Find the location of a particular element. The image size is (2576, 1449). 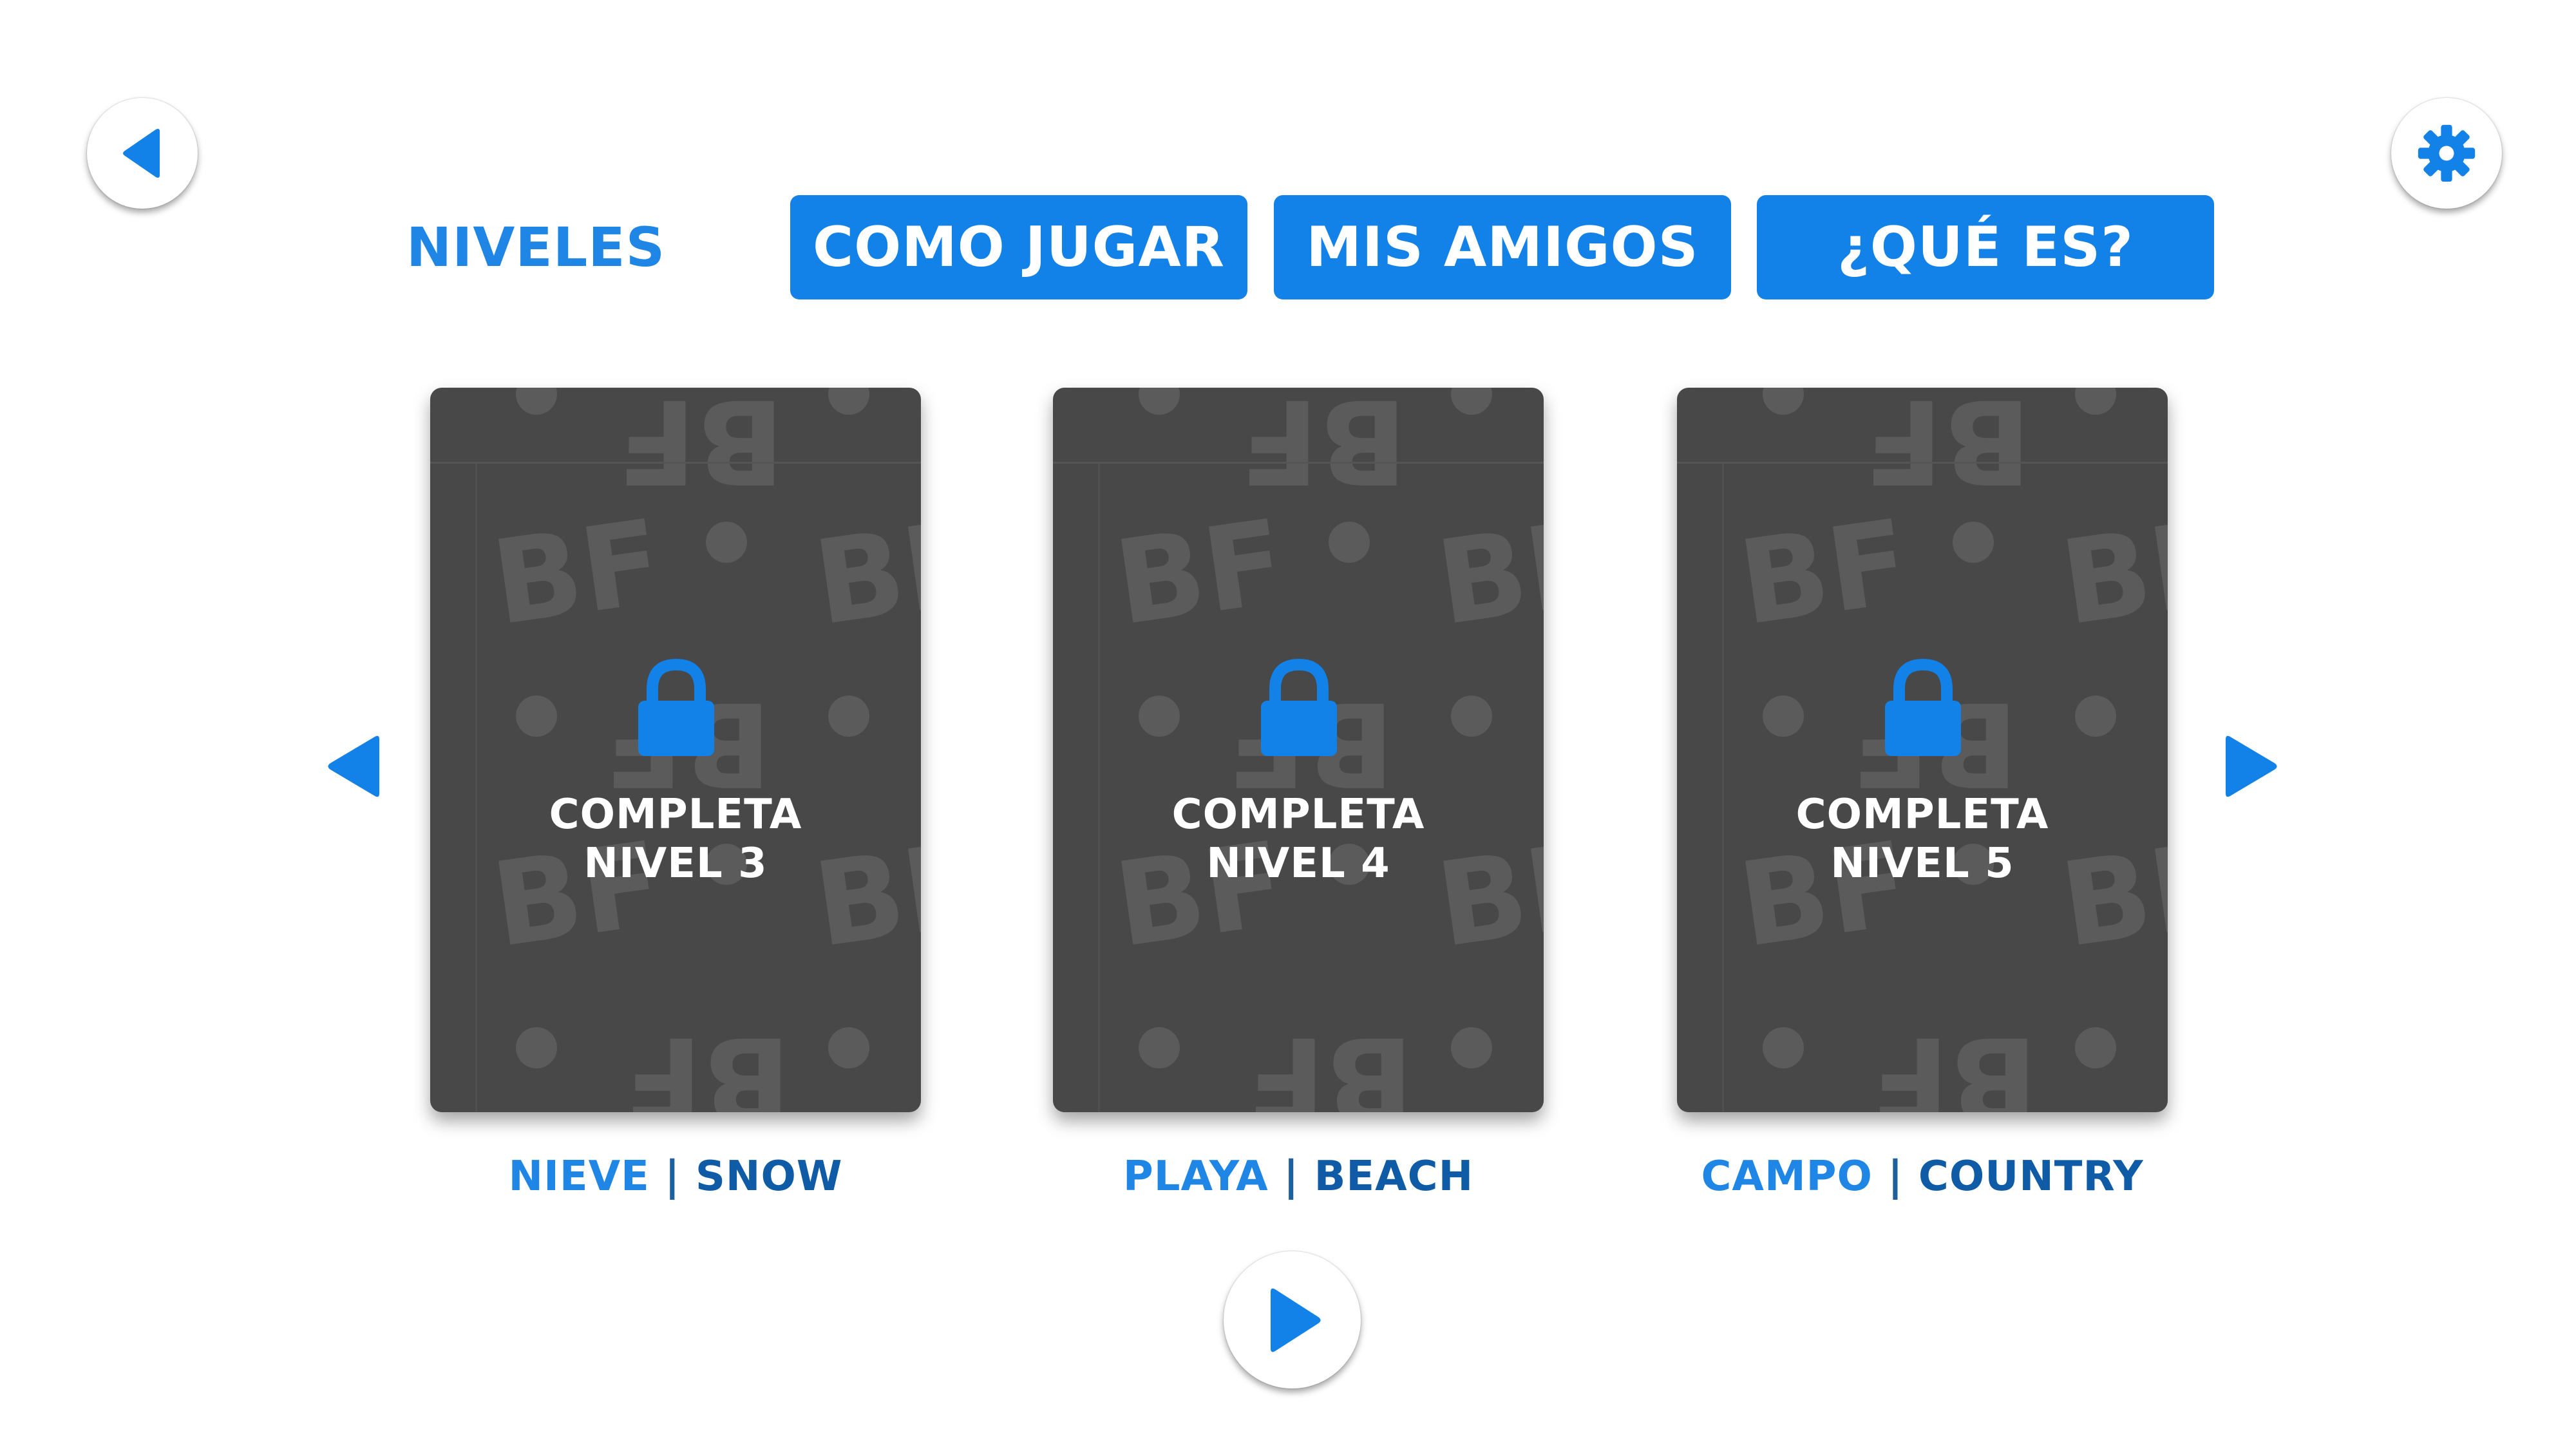

level-caption-snow: NIEVE | SNOW is located at coordinates (676, 1176).